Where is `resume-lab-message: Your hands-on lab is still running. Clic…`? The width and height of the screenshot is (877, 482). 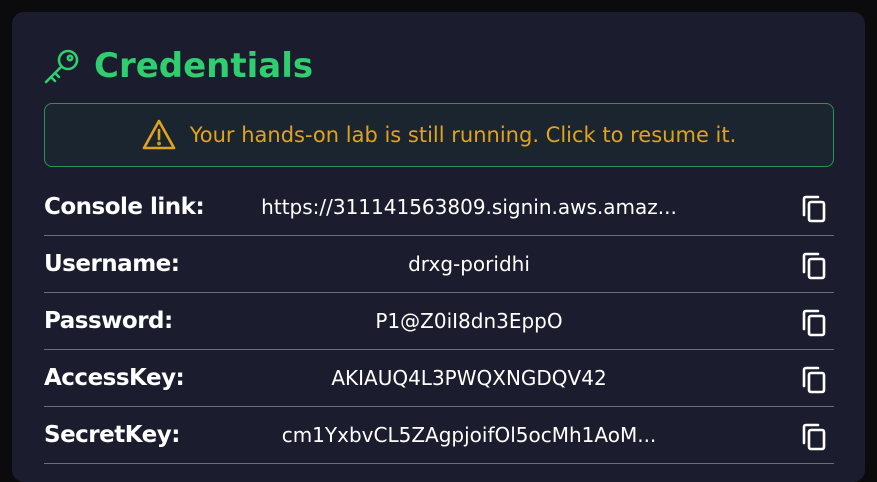
resume-lab-message: Your hands-on lab is still running. Clic… is located at coordinates (463, 135).